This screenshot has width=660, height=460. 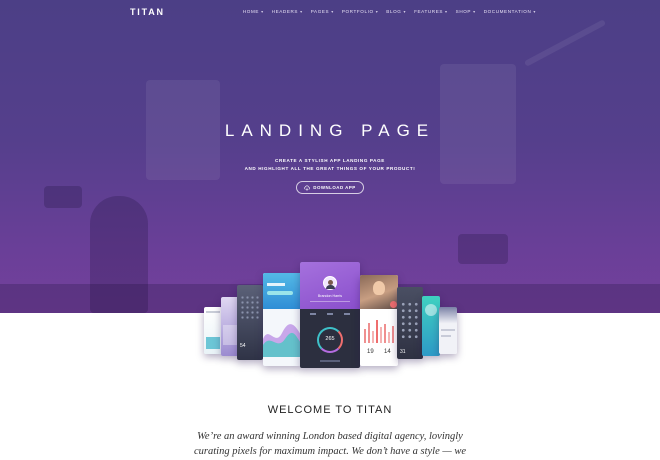 What do you see at coordinates (63, 197) in the screenshot?
I see `bg-photo-monitor-left` at bounding box center [63, 197].